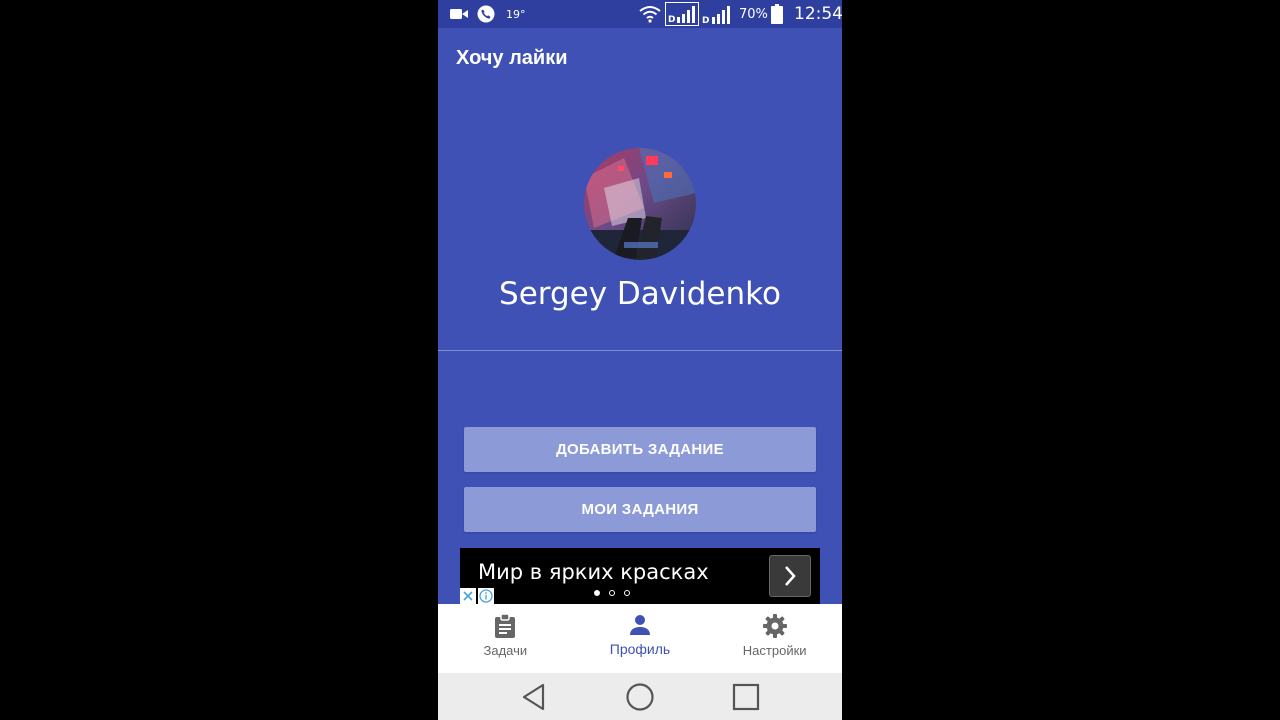 The height and width of the screenshot is (720, 1280). I want to click on recents-button, so click(746, 697).